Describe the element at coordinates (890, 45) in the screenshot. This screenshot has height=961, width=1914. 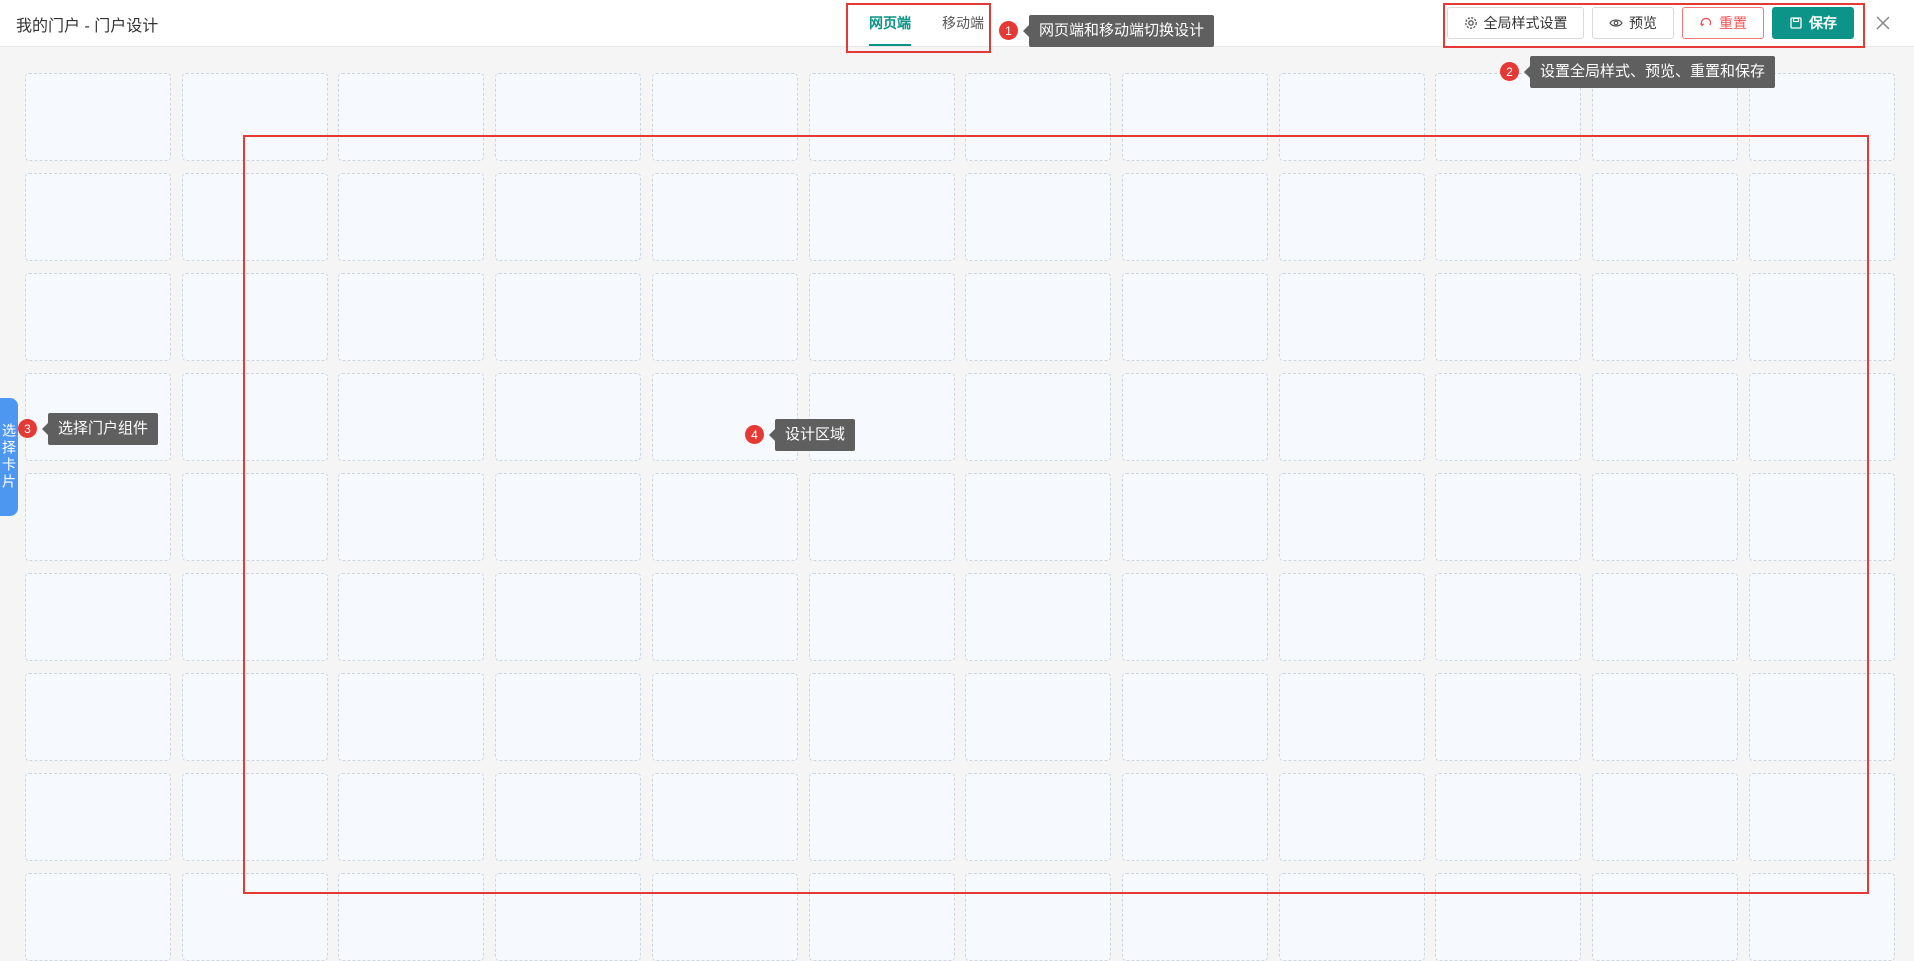
I see `active-tab-indicator` at that location.